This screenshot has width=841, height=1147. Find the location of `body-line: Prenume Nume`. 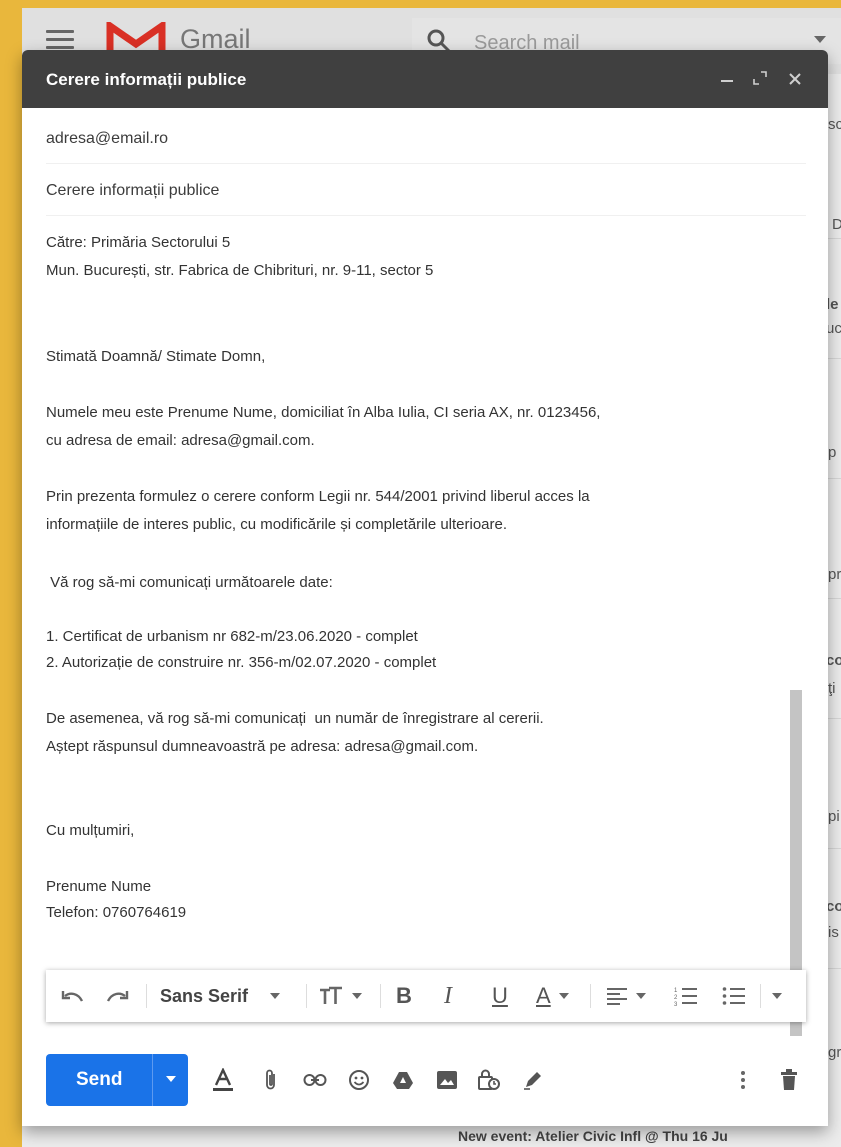

body-line: Prenume Nume is located at coordinates (99, 886).